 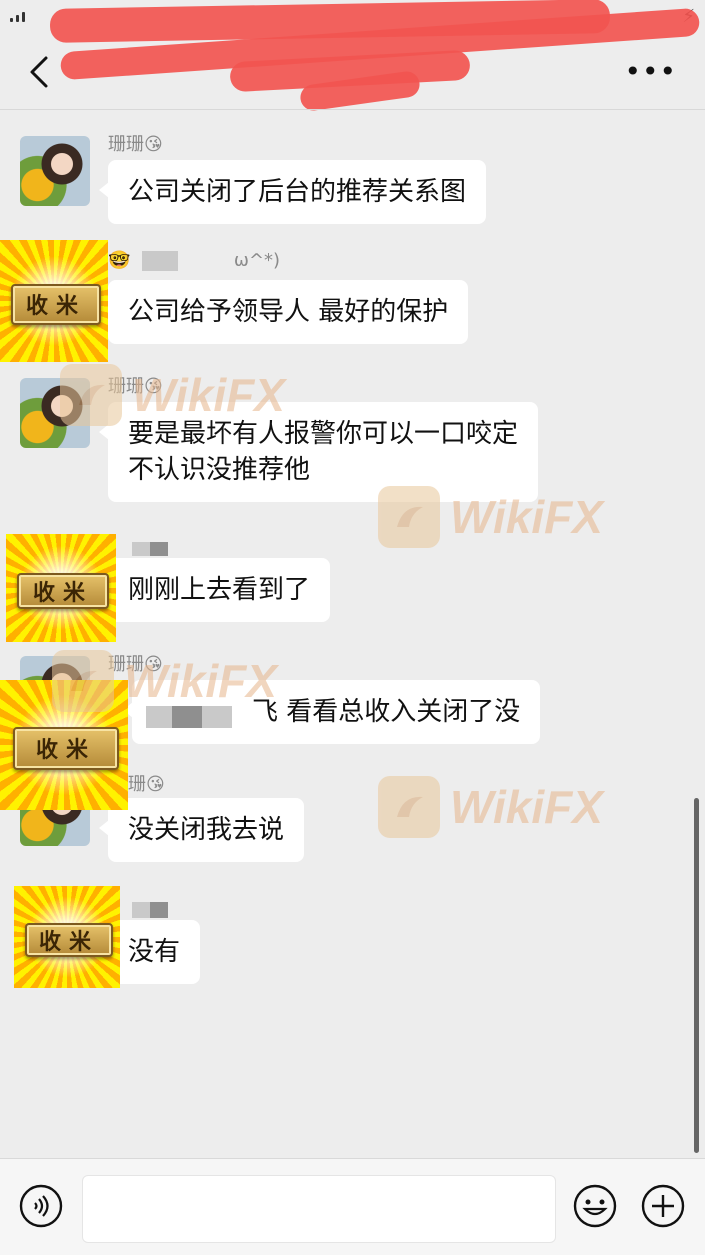 What do you see at coordinates (283, 312) in the screenshot?
I see `message-bubble: 公司给予领导人 最好的保护` at bounding box center [283, 312].